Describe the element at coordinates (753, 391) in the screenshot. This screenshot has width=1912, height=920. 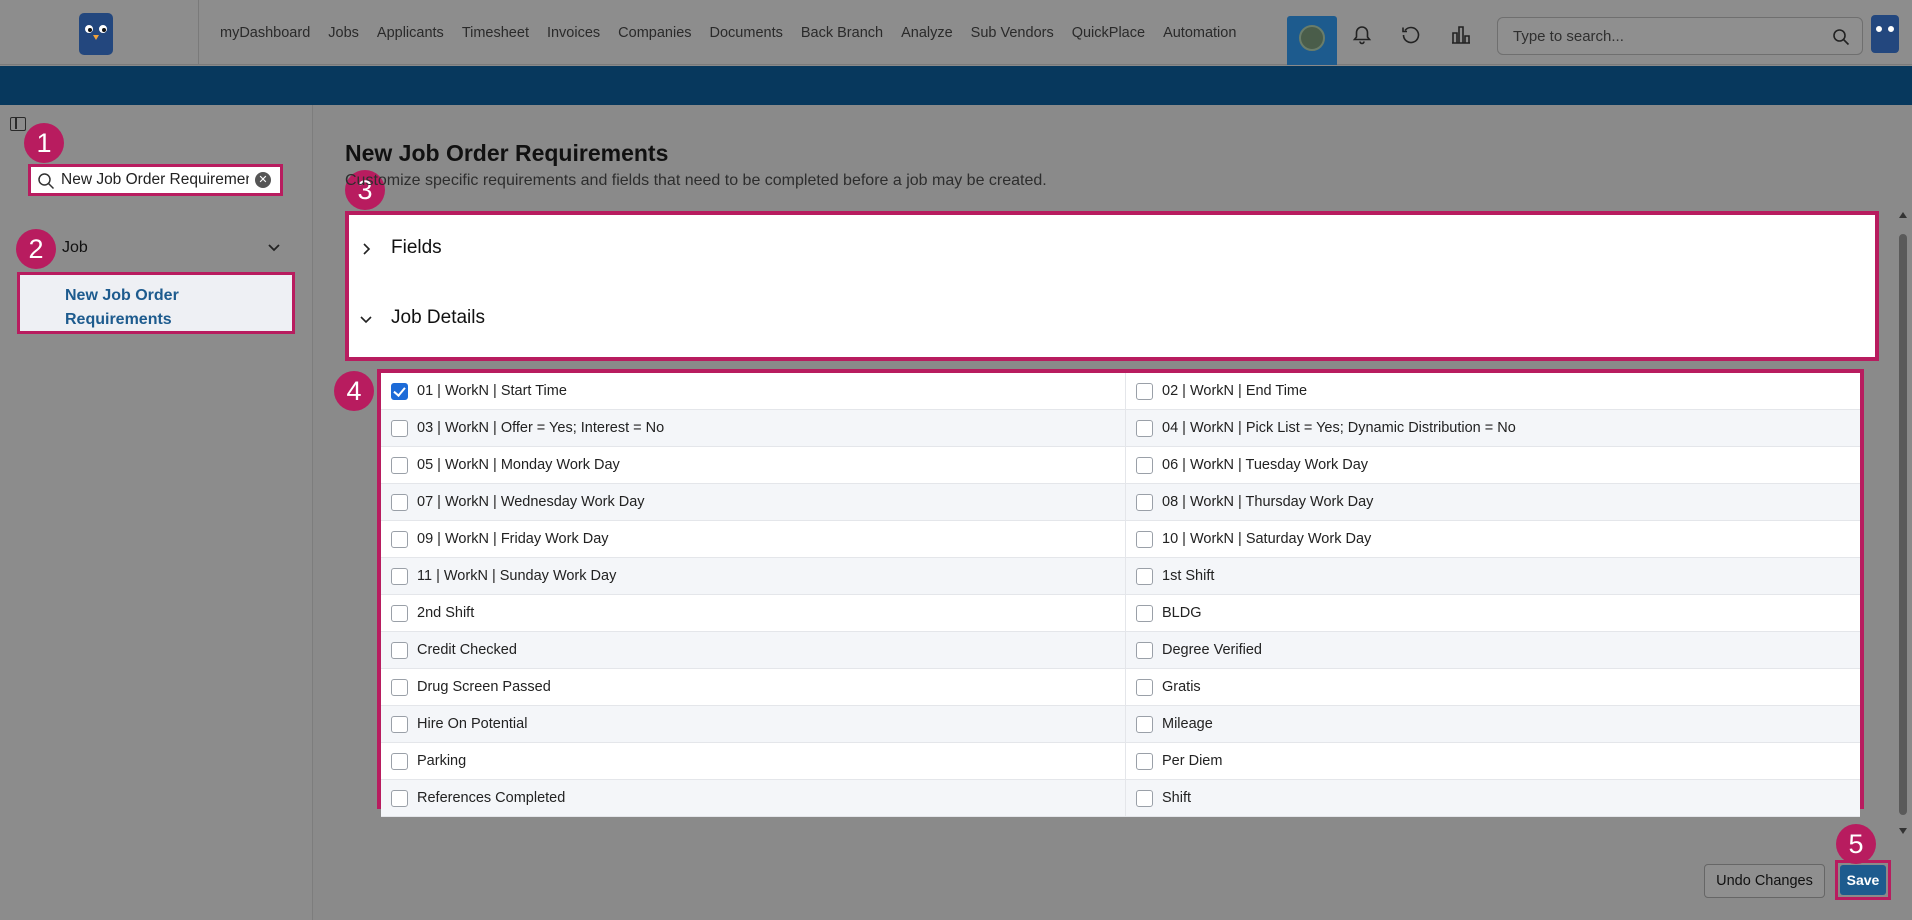
I see `option-cell: 01 | WorkN | Start Time` at that location.